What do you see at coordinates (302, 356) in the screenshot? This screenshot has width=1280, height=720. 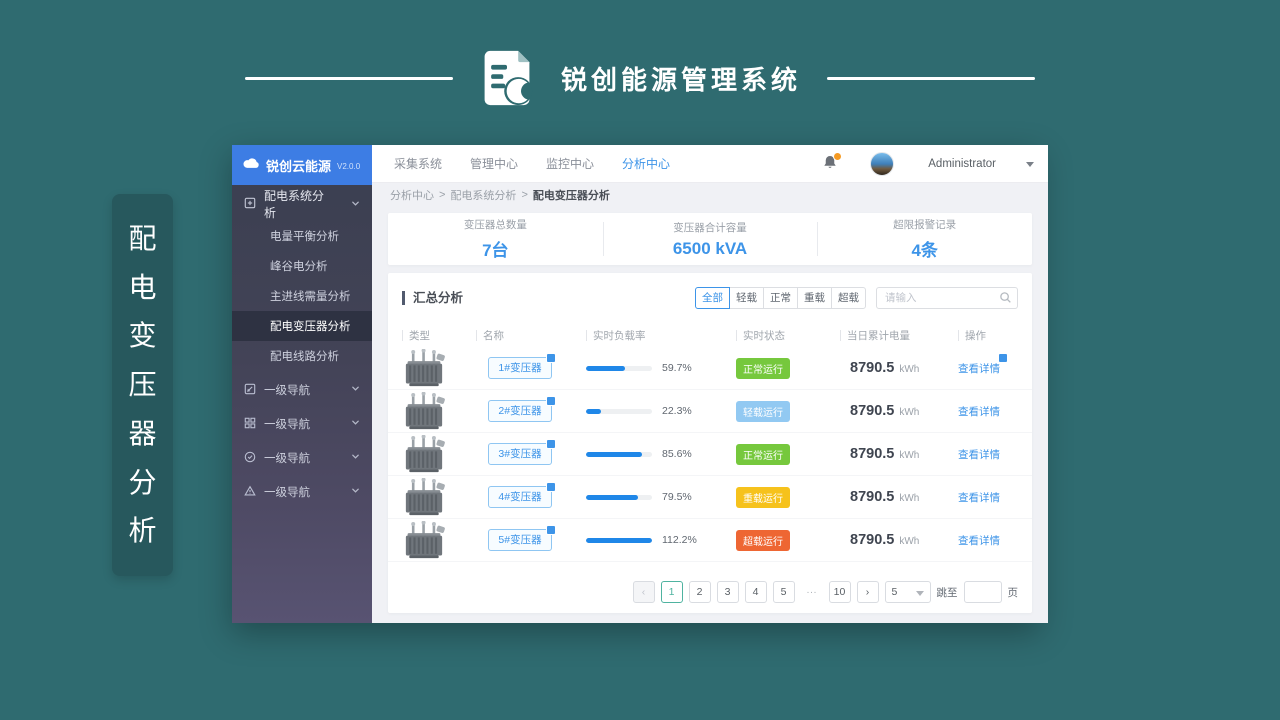 I see `sidebar-item-line-analysis: 配电线路分析` at bounding box center [302, 356].